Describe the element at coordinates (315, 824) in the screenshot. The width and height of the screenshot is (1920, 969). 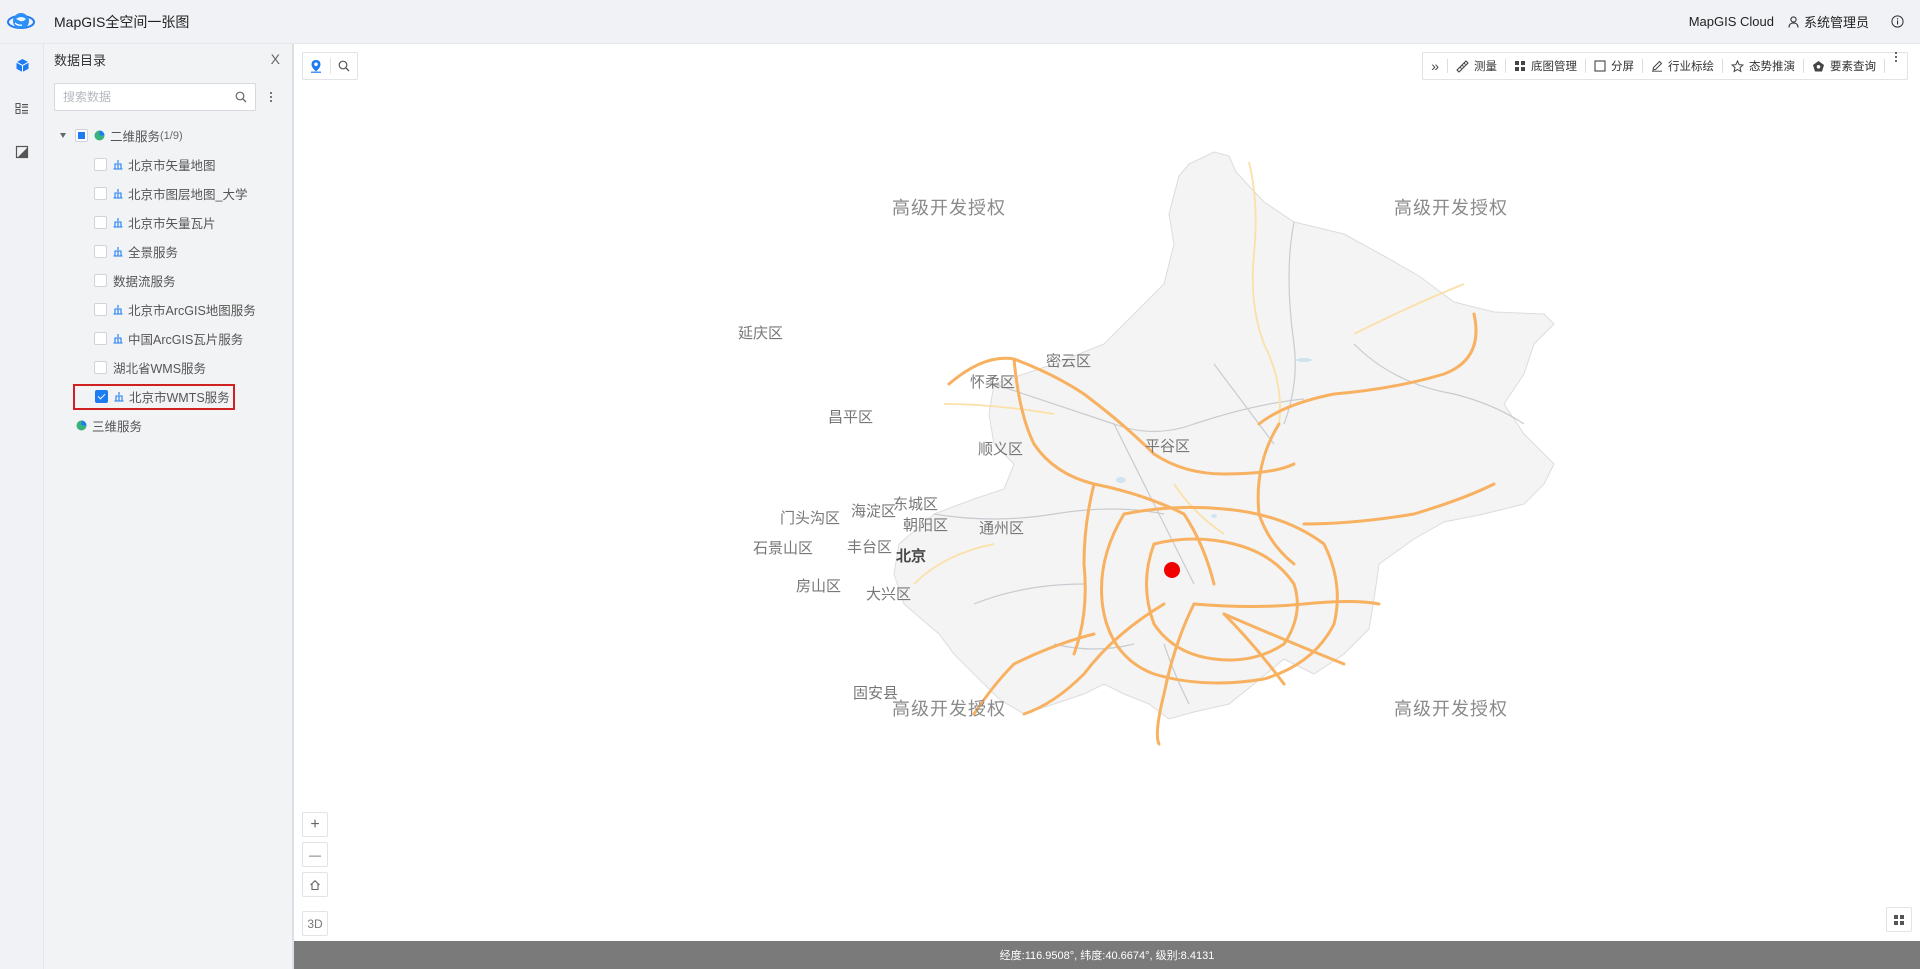
I see `zoom-in-button: +` at that location.